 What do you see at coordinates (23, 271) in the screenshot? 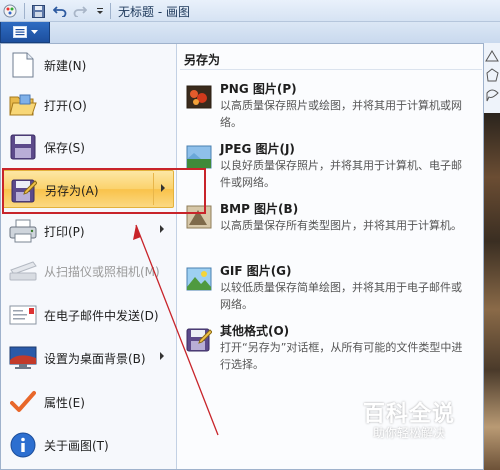
I see `scanner-icon` at bounding box center [23, 271].